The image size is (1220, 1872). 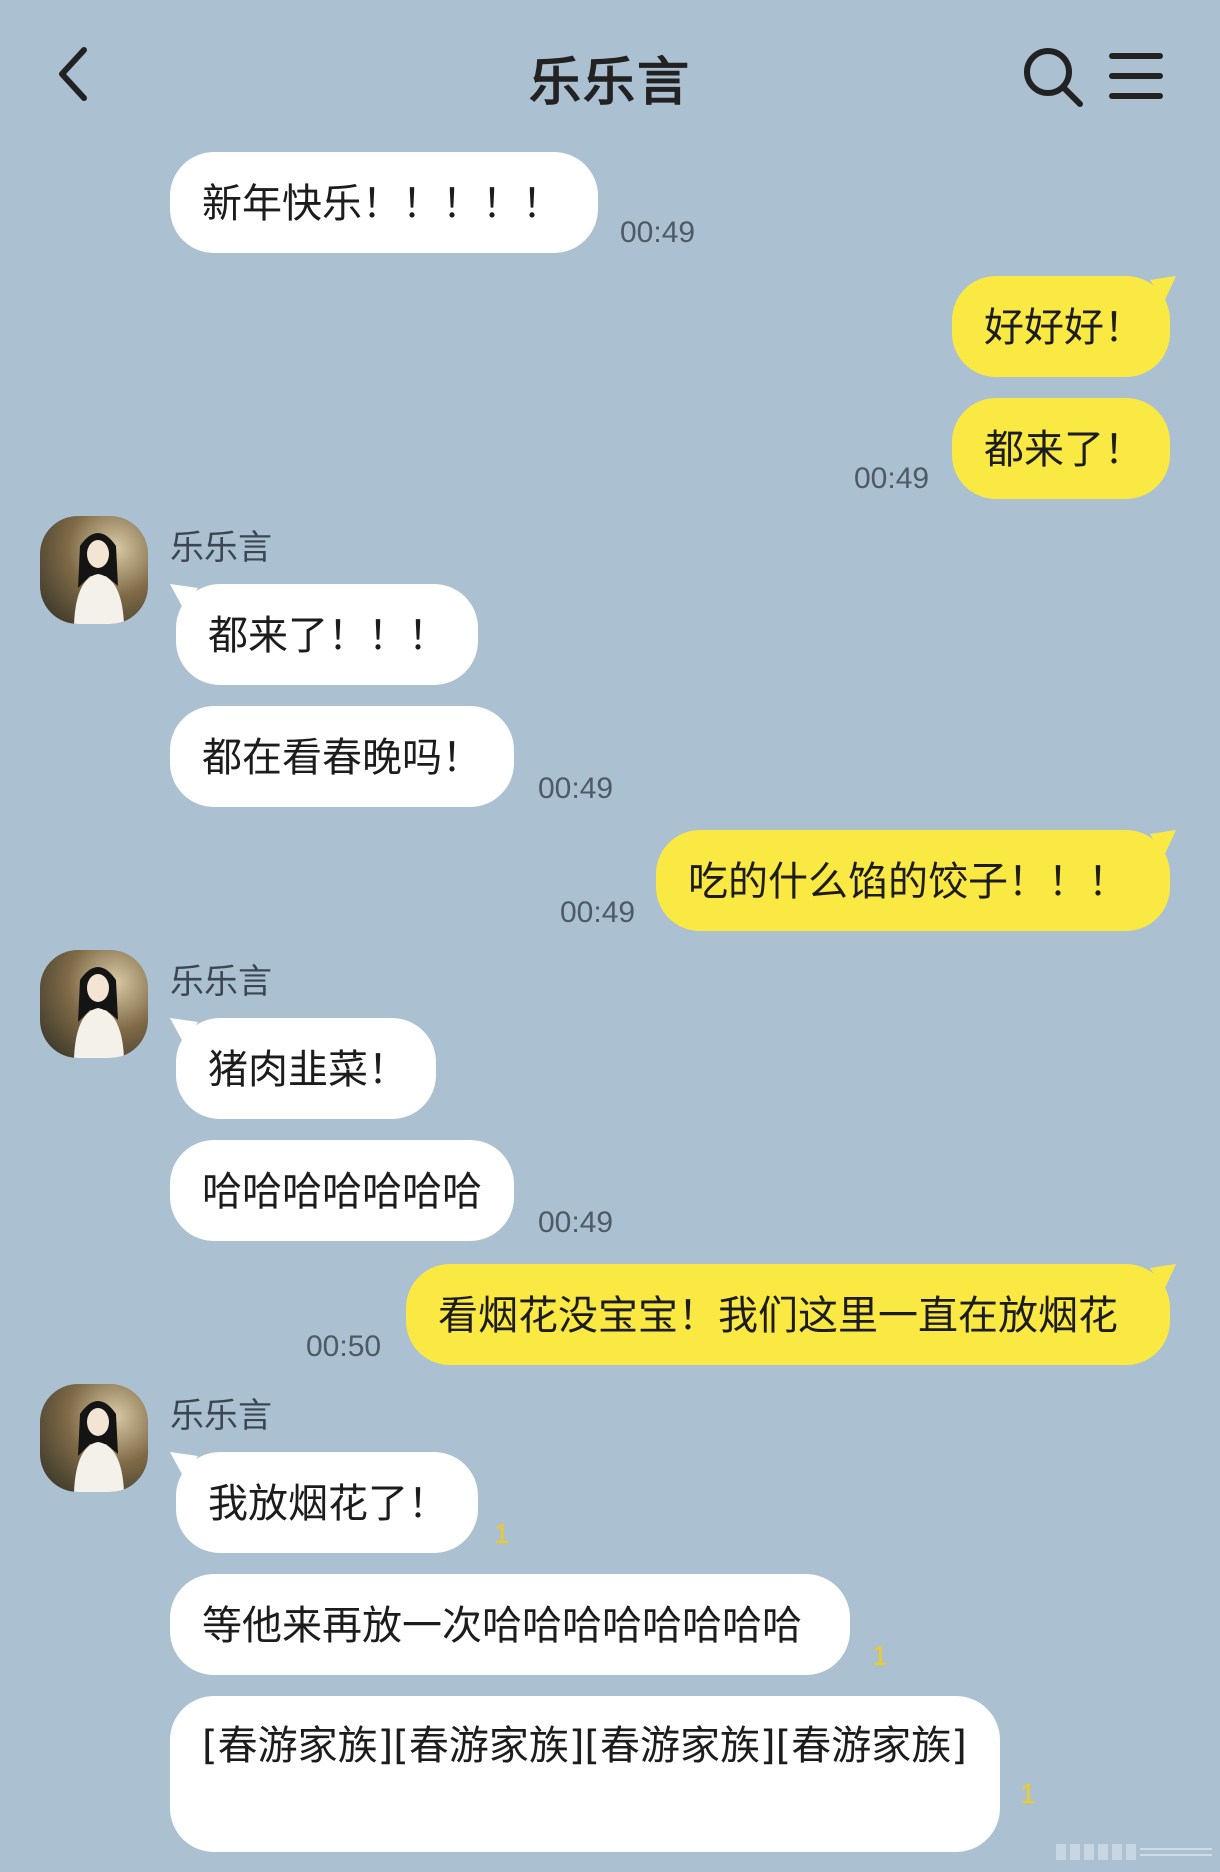 I want to click on message-text: 新年快乐！！！！！, so click(x=382, y=204).